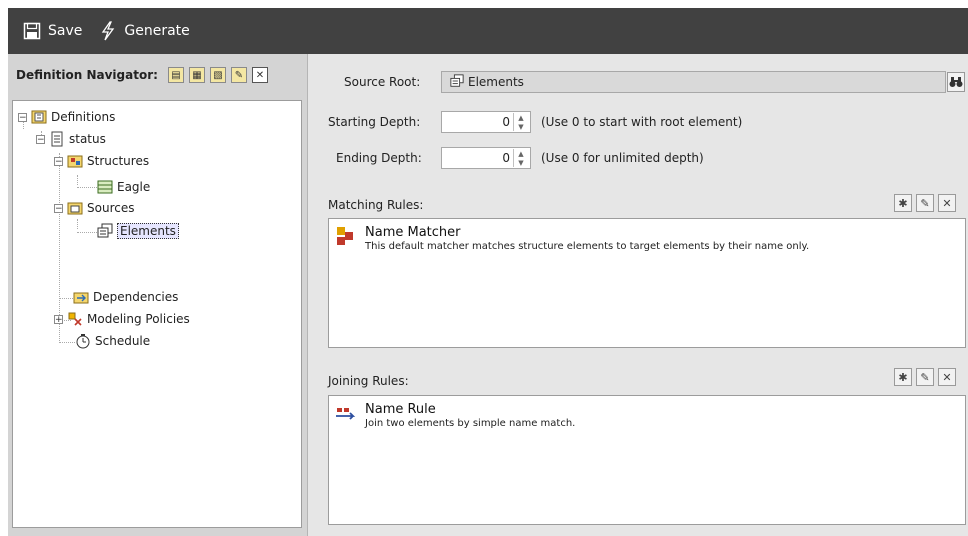 The height and width of the screenshot is (536, 968). Describe the element at coordinates (238, 75) in the screenshot. I see `edit-icon: ✎` at that location.